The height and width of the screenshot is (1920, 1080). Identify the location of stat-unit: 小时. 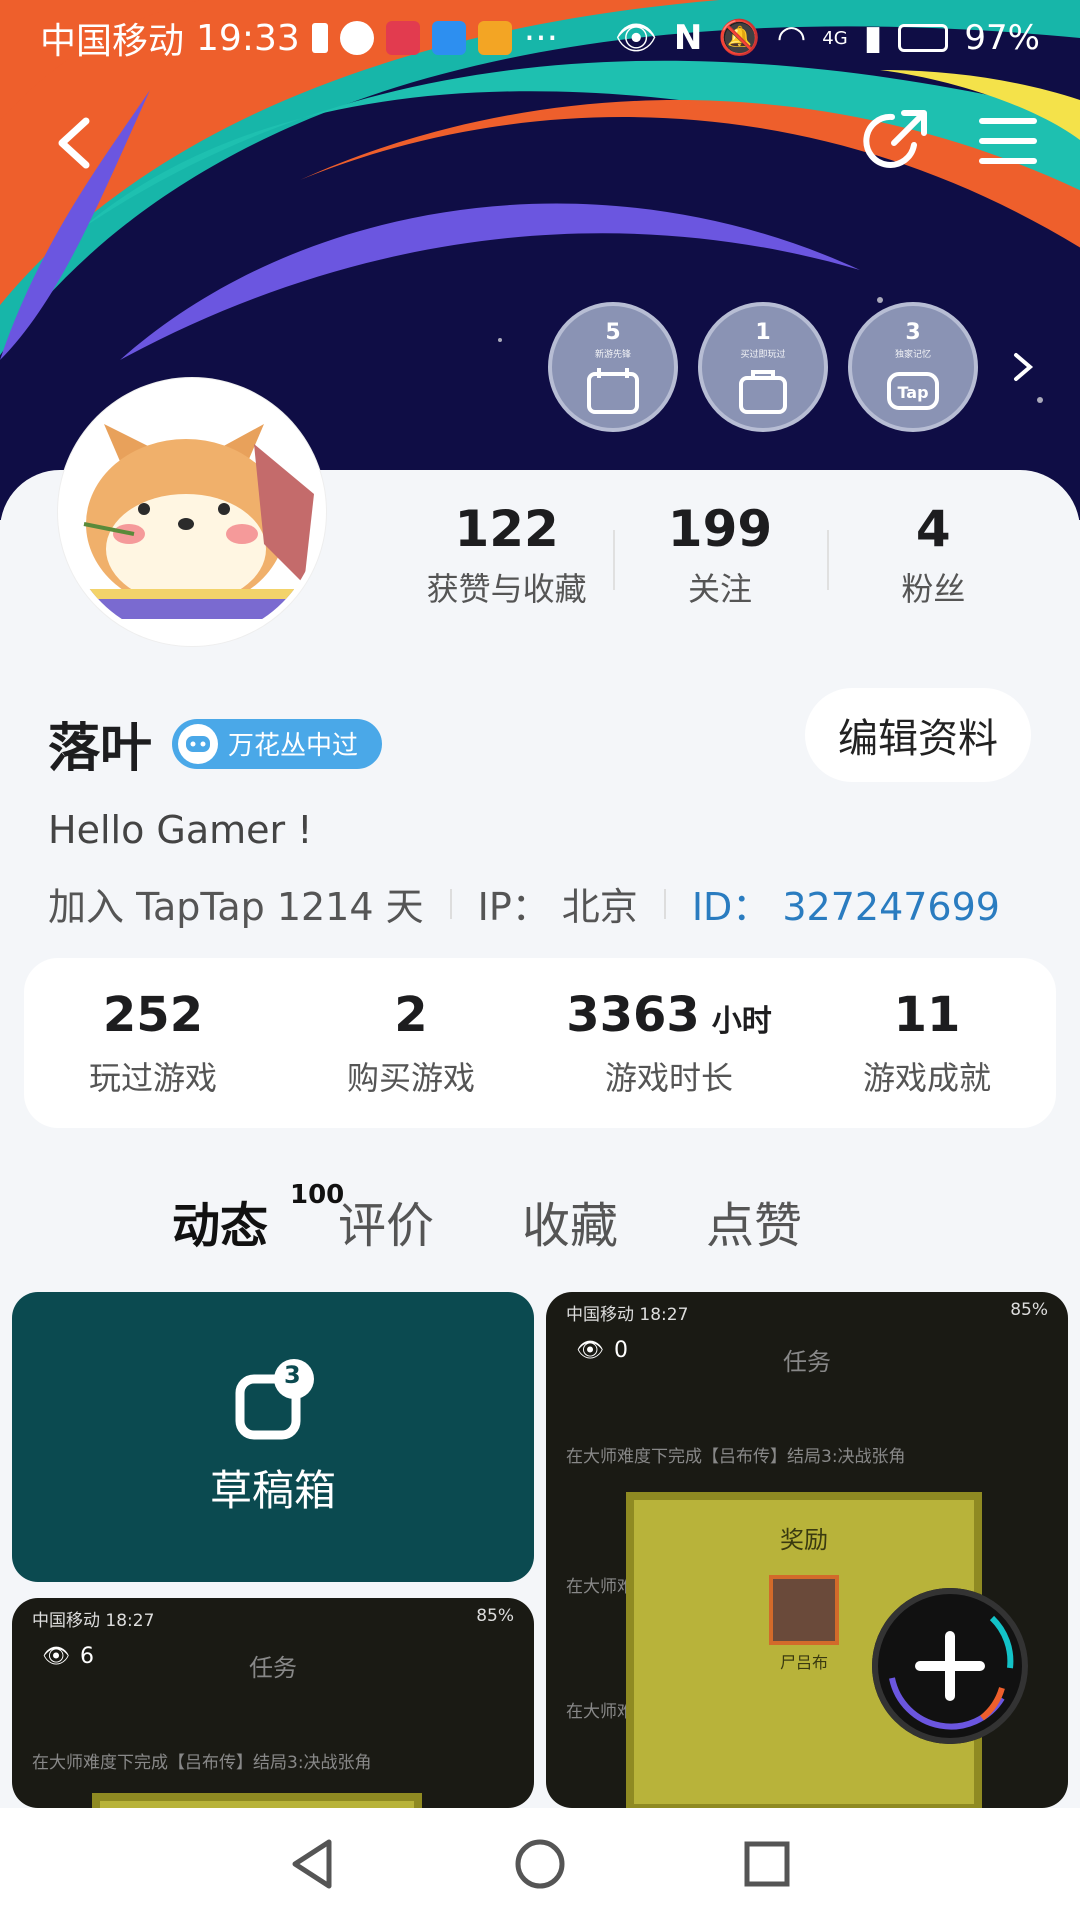
(741, 1021).